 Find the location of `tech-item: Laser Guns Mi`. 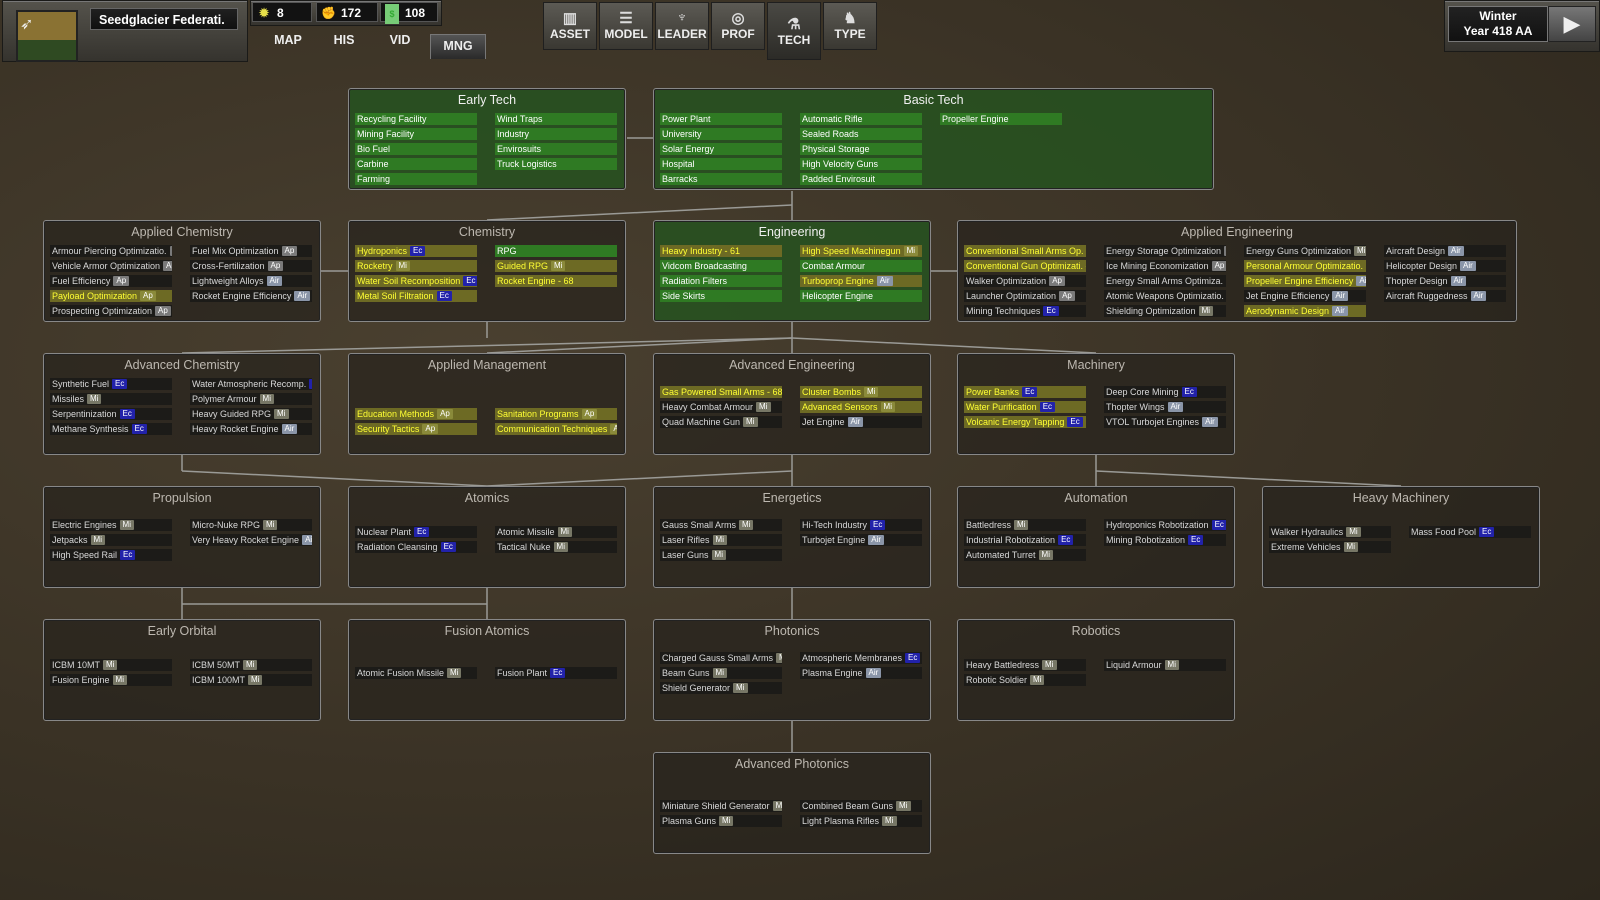

tech-item: Laser Guns Mi is located at coordinates (721, 554).